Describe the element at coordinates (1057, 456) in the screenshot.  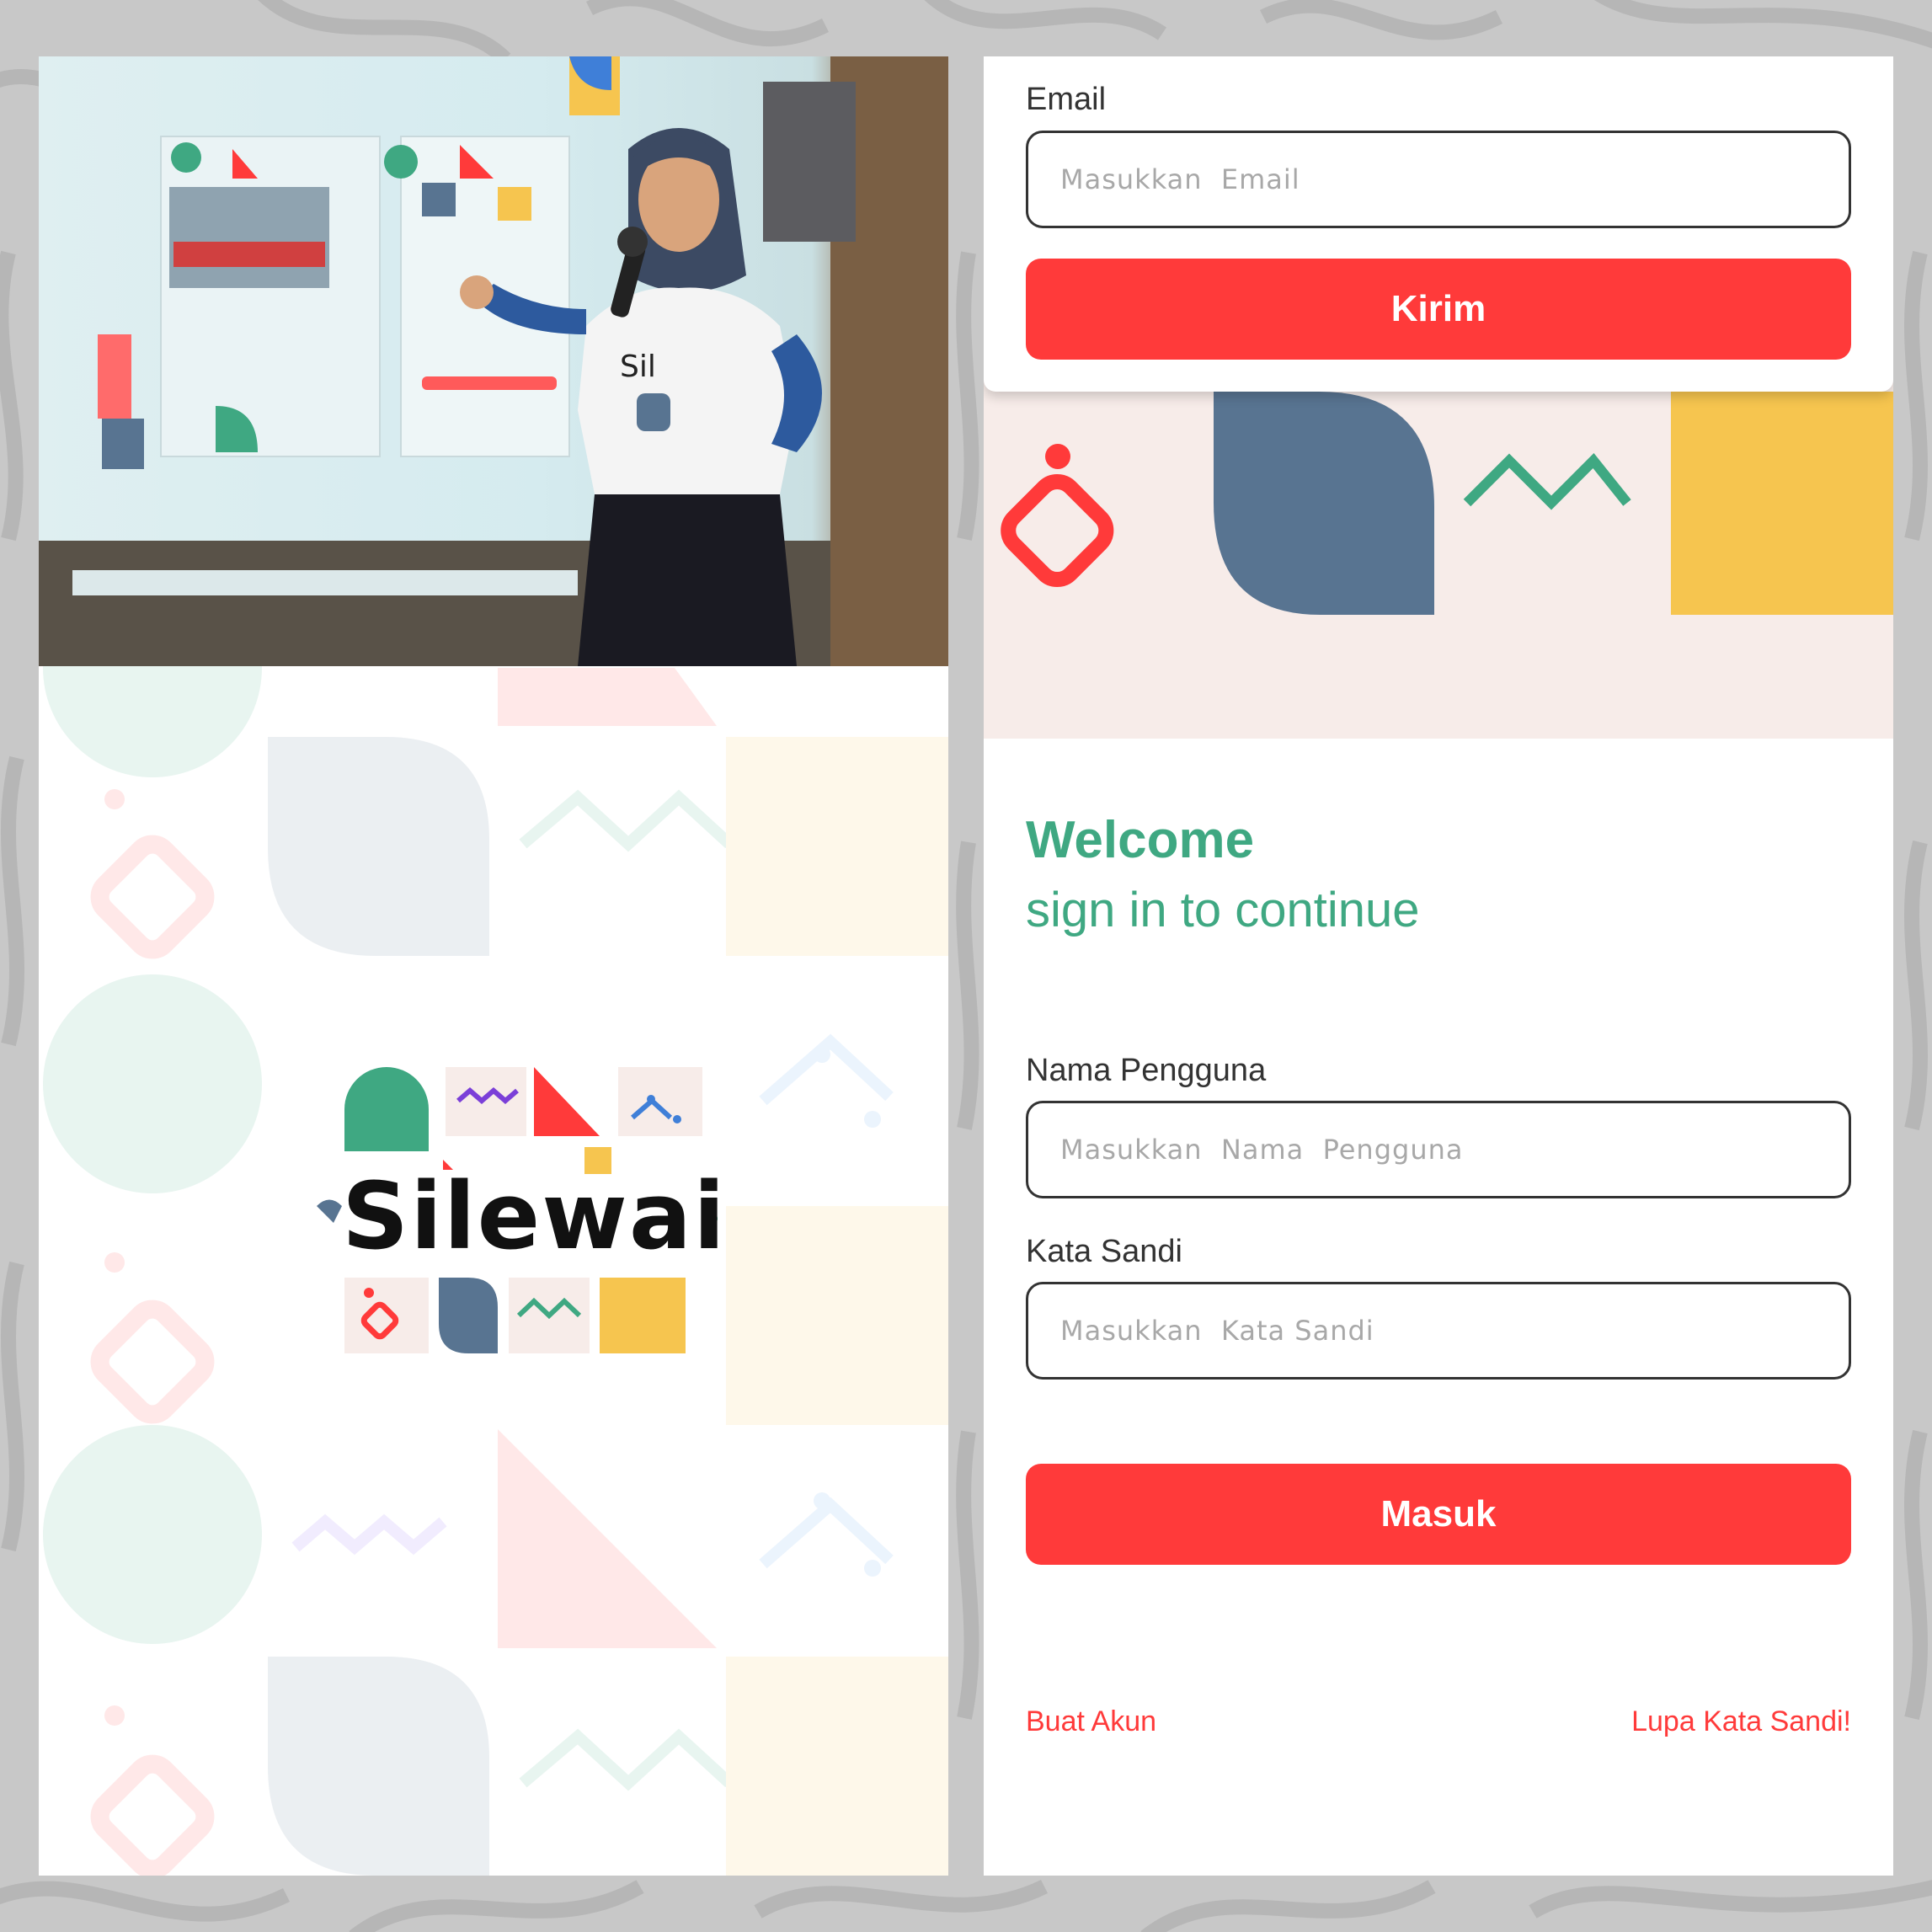
I see `dot-icon` at that location.